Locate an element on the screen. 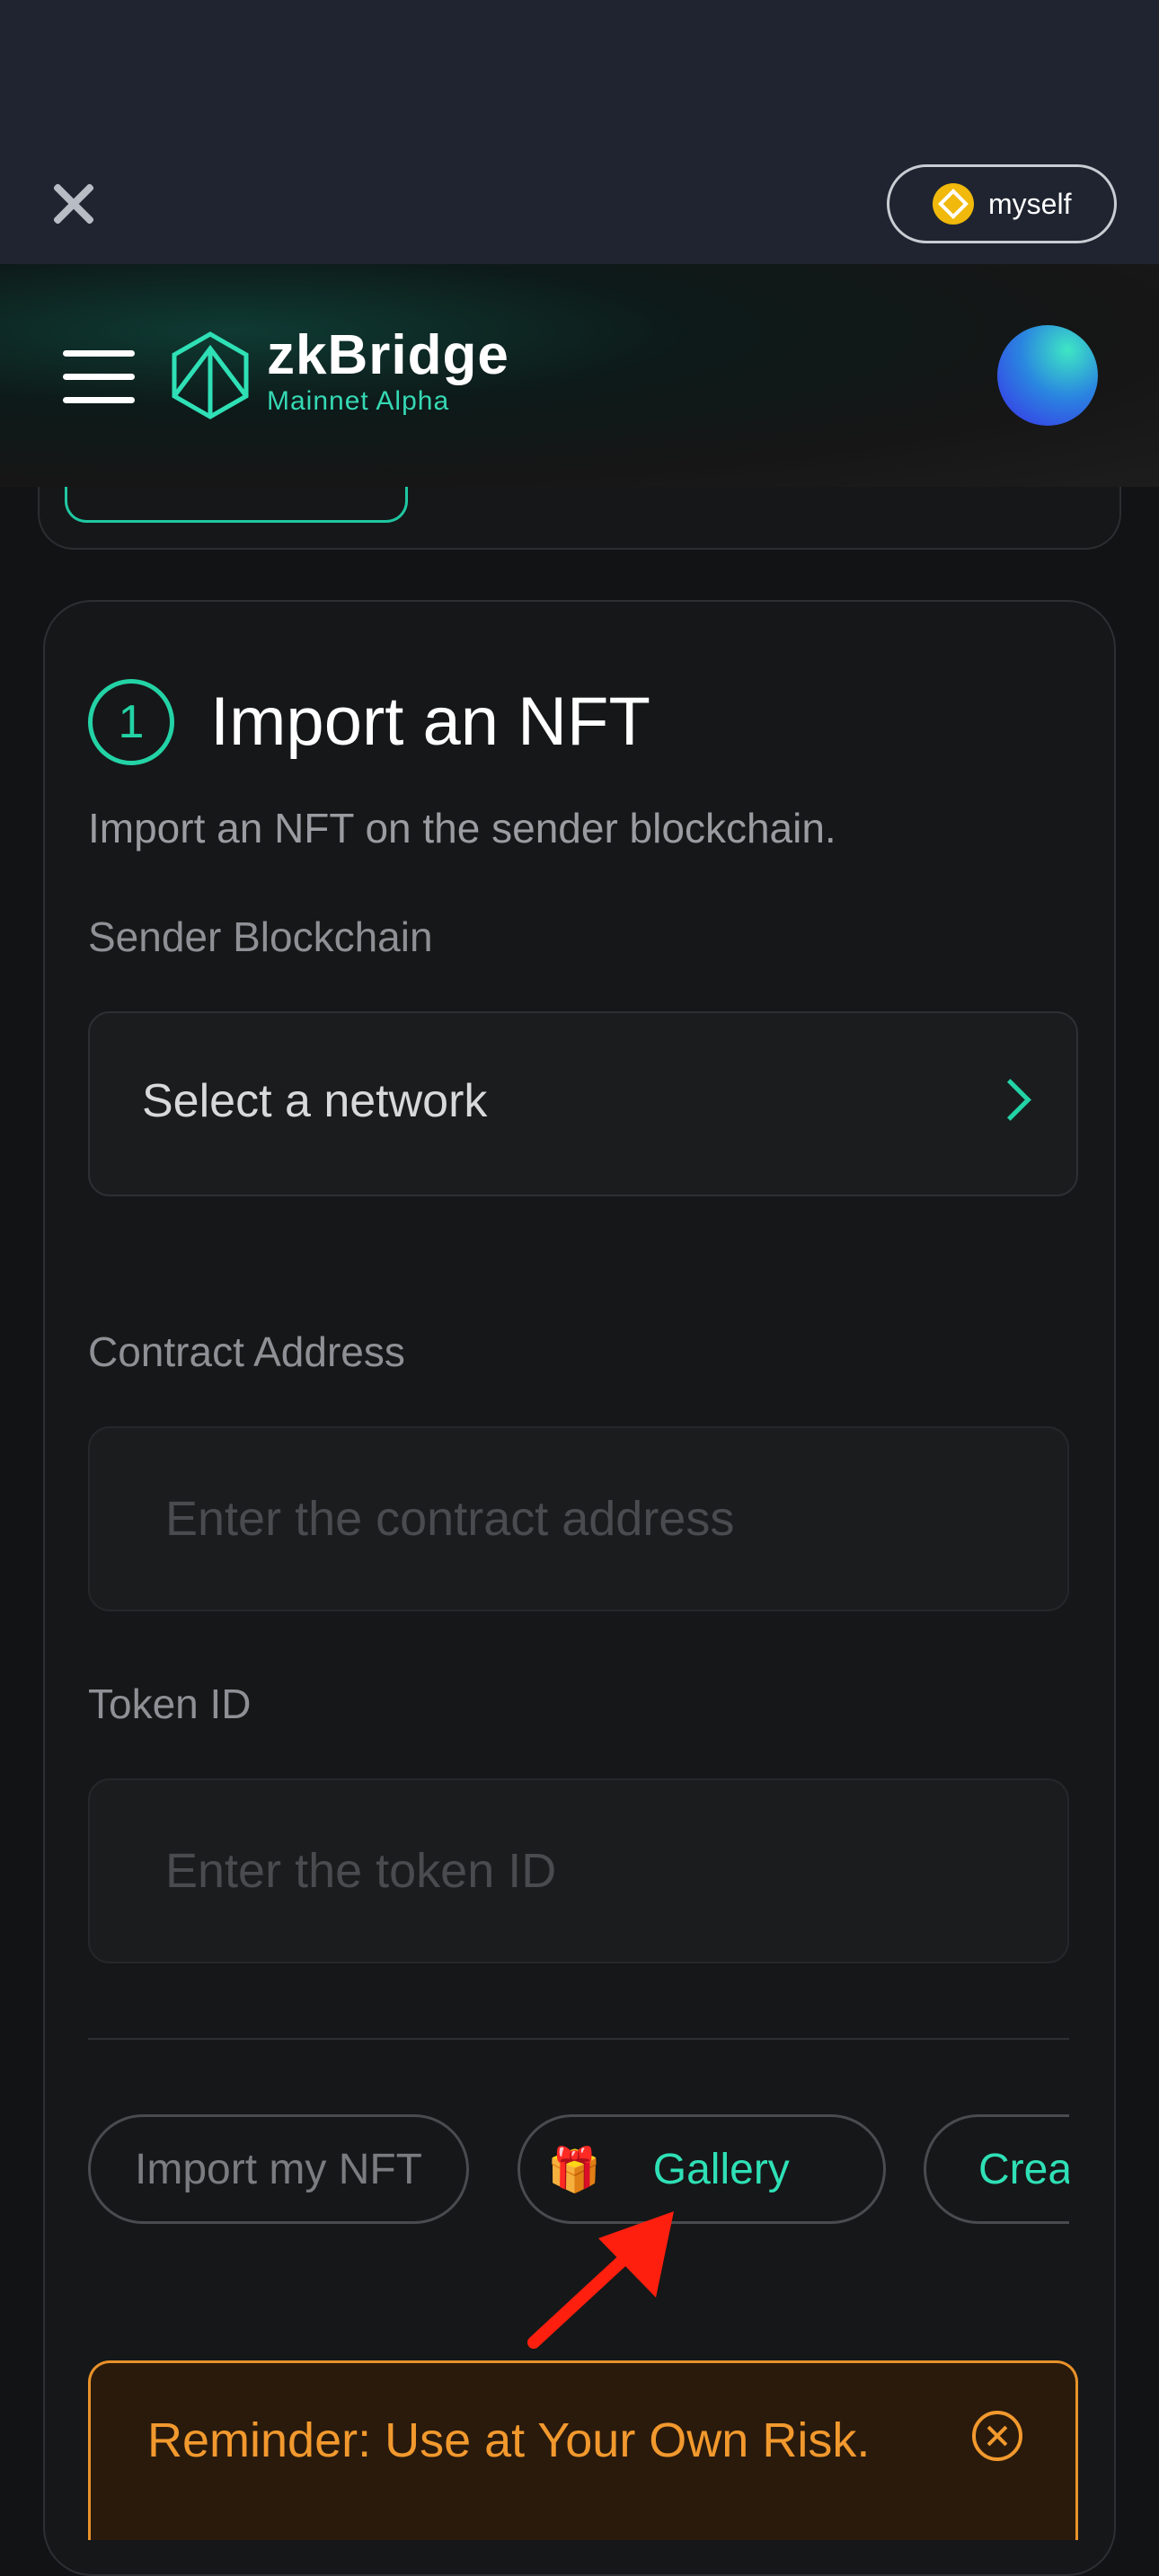  import-my-nft-button: Import my NFT is located at coordinates (278, 2169).